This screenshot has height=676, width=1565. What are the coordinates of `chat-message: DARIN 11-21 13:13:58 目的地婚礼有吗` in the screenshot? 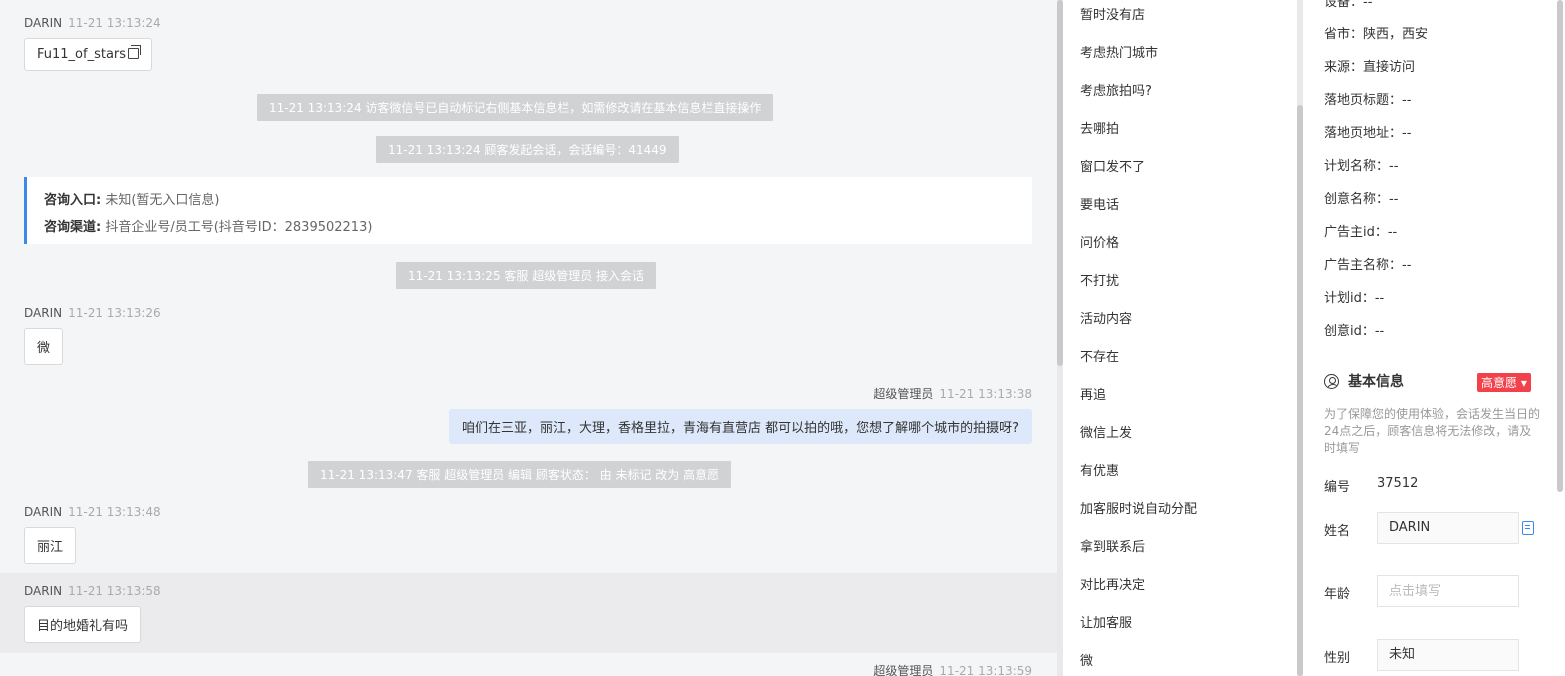 It's located at (92, 613).